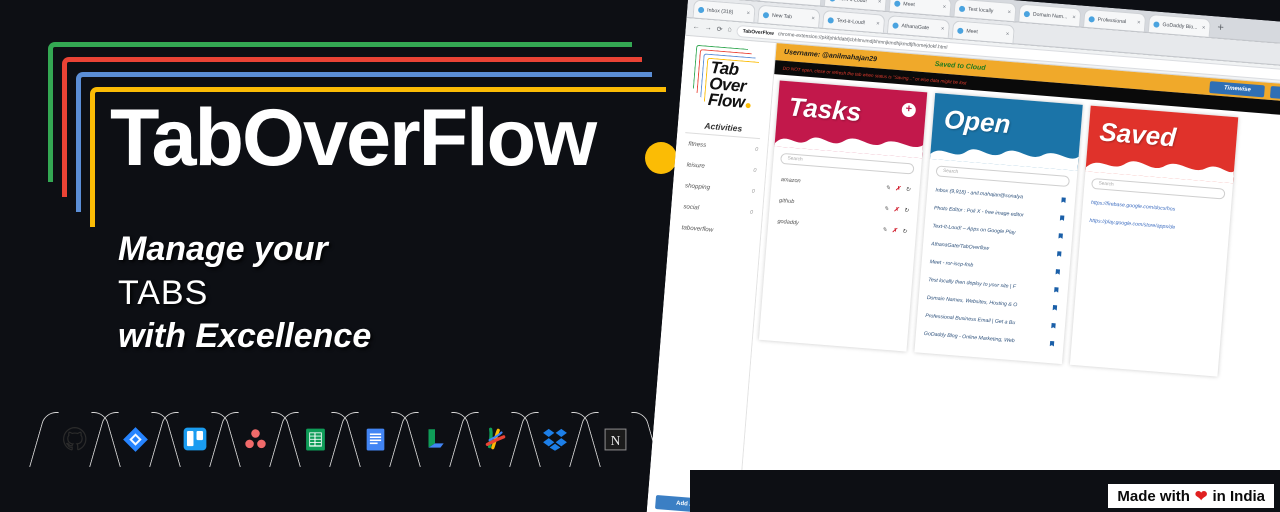 This screenshot has width=1280, height=512. Describe the element at coordinates (375, 439) in the screenshot. I see `google-docs-icon` at that location.